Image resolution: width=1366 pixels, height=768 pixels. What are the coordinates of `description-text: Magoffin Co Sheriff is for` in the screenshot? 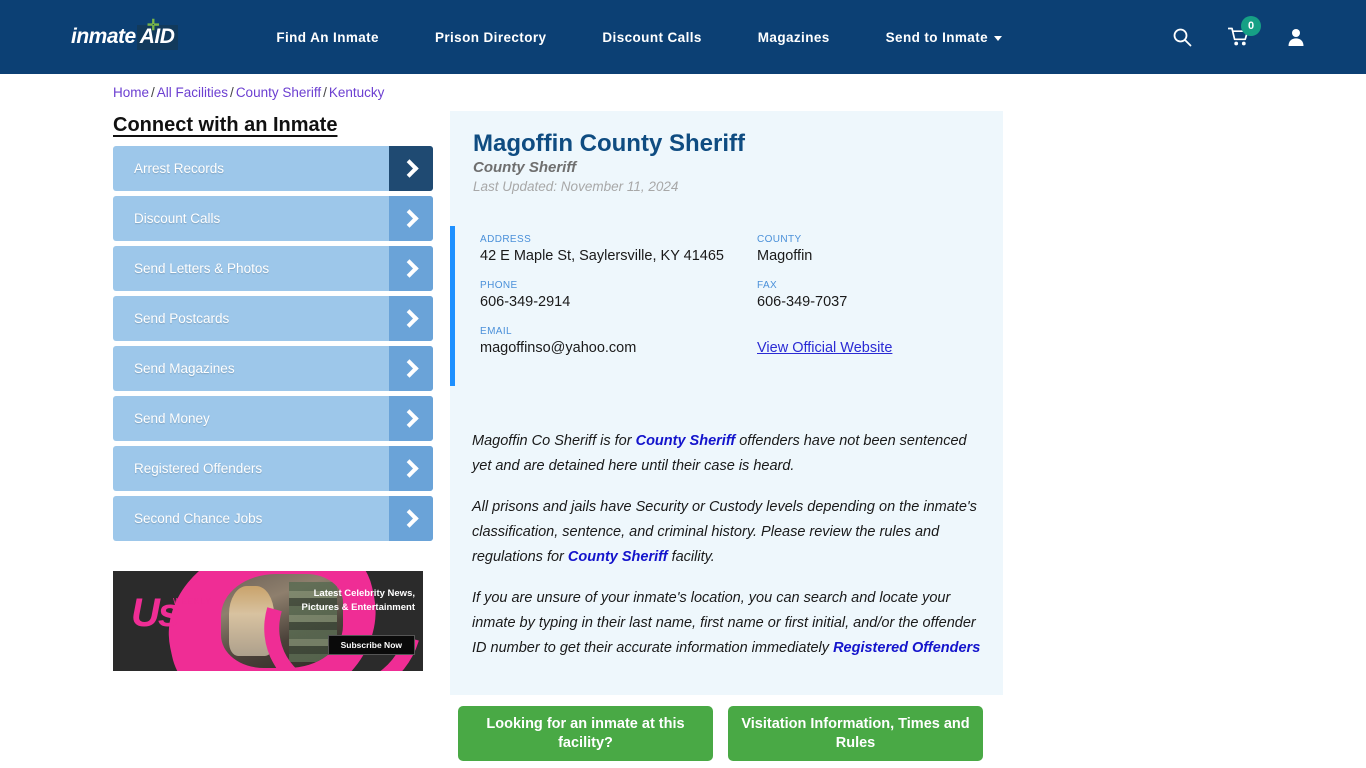 It's located at (554, 441).